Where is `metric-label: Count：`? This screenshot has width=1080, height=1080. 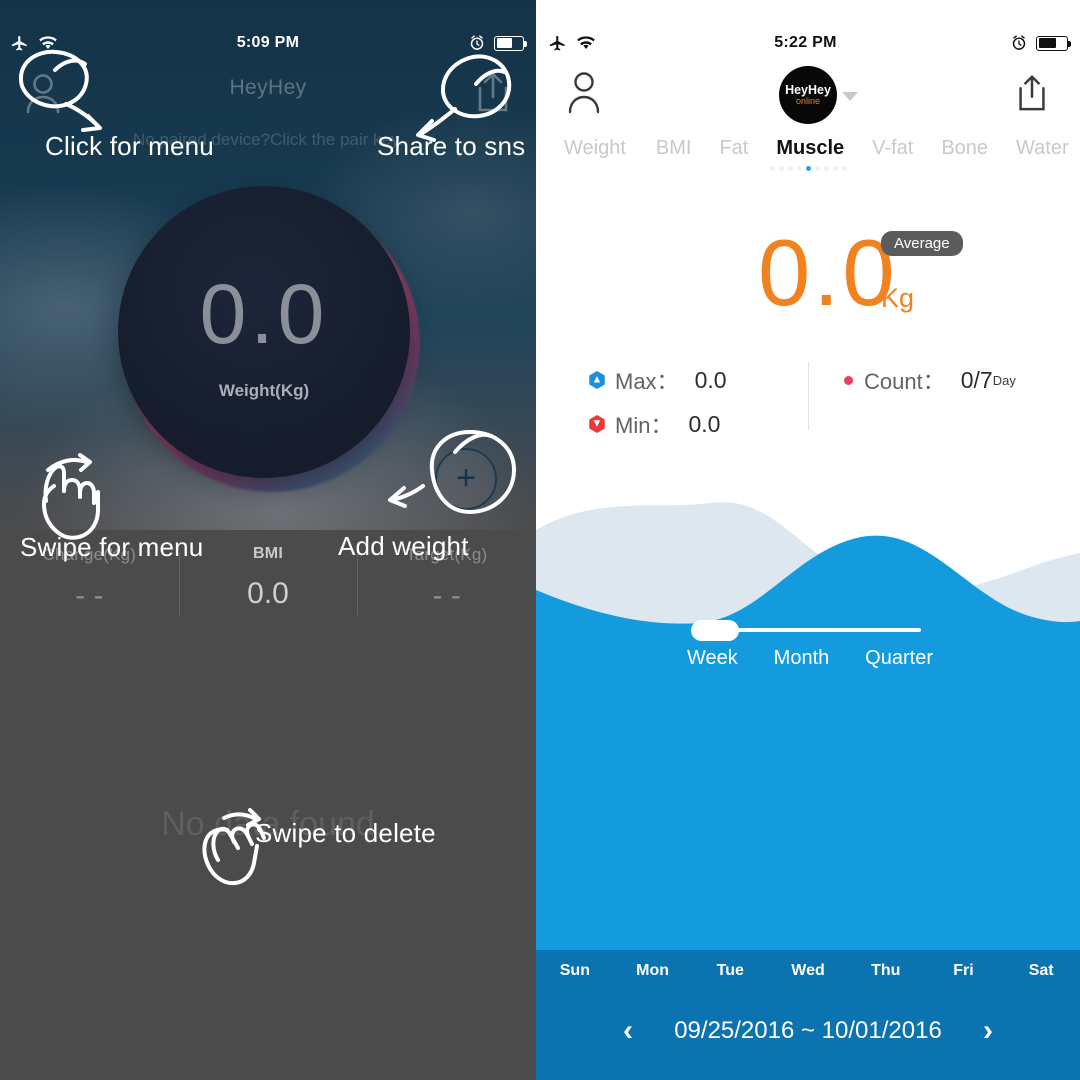
metric-label: Count： is located at coordinates (904, 381).